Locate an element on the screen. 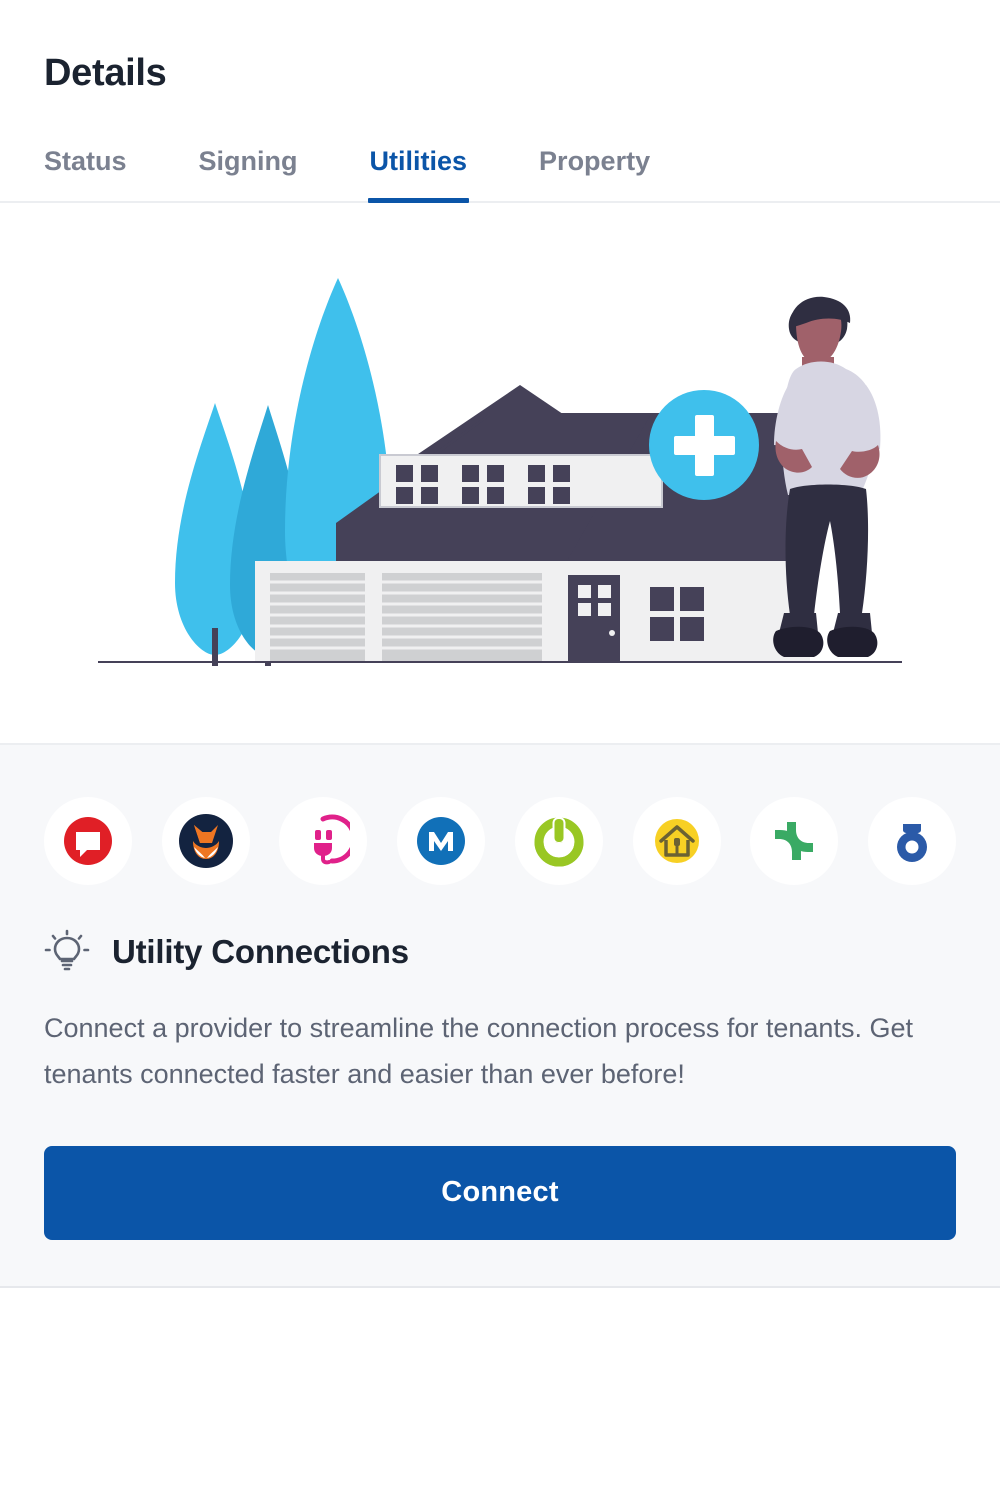 The width and height of the screenshot is (1000, 1500). tab-status: Status is located at coordinates (85, 173).